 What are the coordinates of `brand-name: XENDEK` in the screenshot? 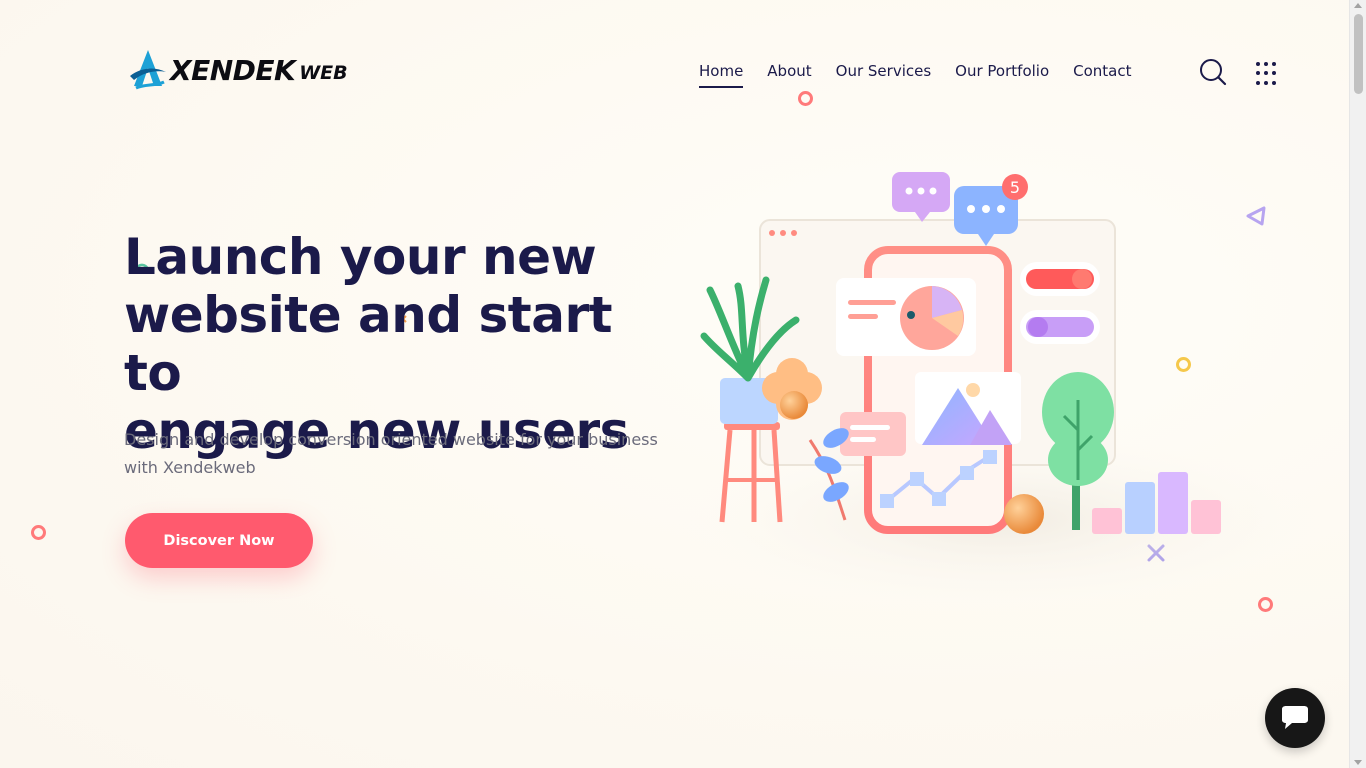 It's located at (233, 70).